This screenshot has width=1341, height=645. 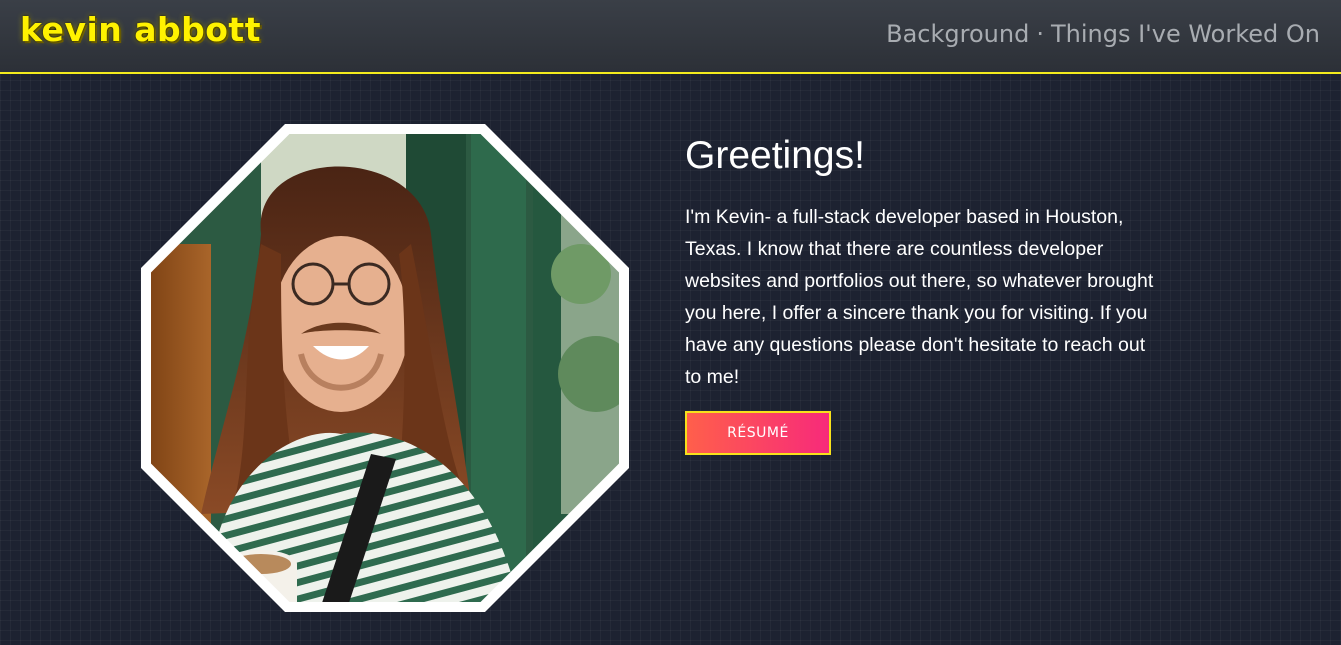 I want to click on nav-link-background: Background, so click(x=957, y=34).